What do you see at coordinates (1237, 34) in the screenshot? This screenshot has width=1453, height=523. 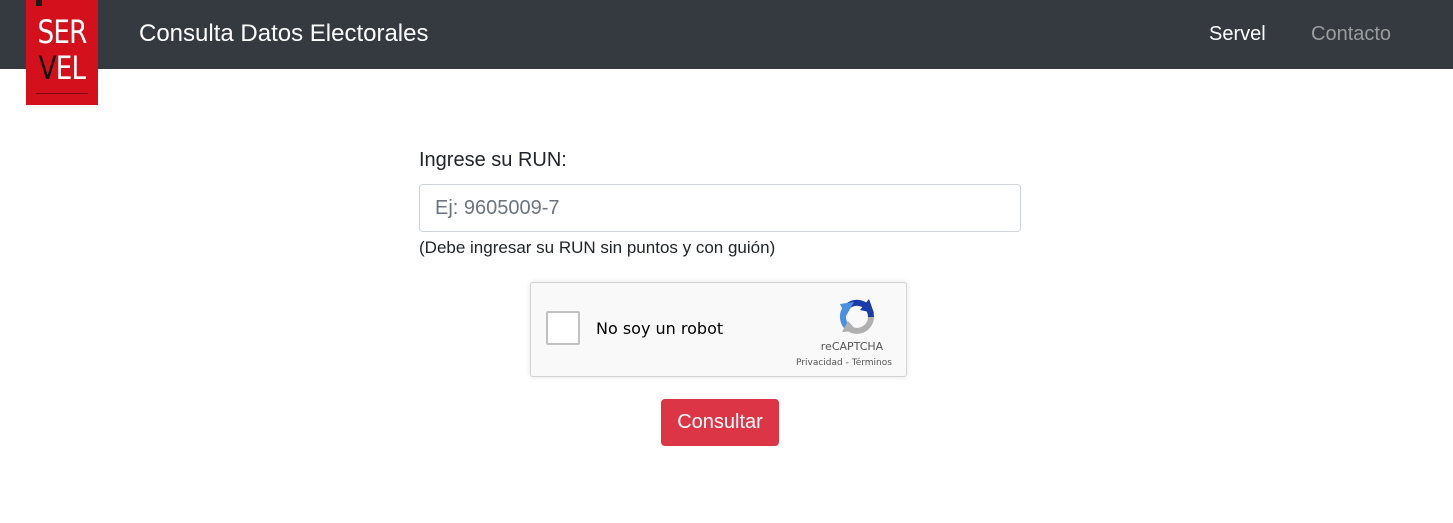 I see `nav-link-servel: Servel` at bounding box center [1237, 34].